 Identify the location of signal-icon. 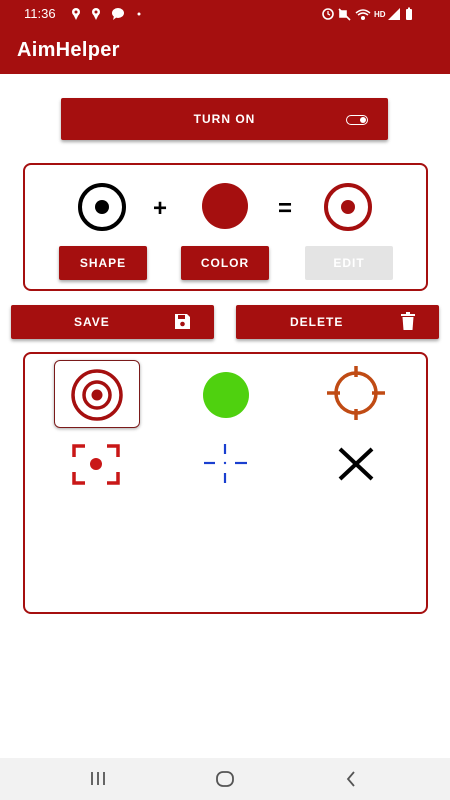
(394, 14).